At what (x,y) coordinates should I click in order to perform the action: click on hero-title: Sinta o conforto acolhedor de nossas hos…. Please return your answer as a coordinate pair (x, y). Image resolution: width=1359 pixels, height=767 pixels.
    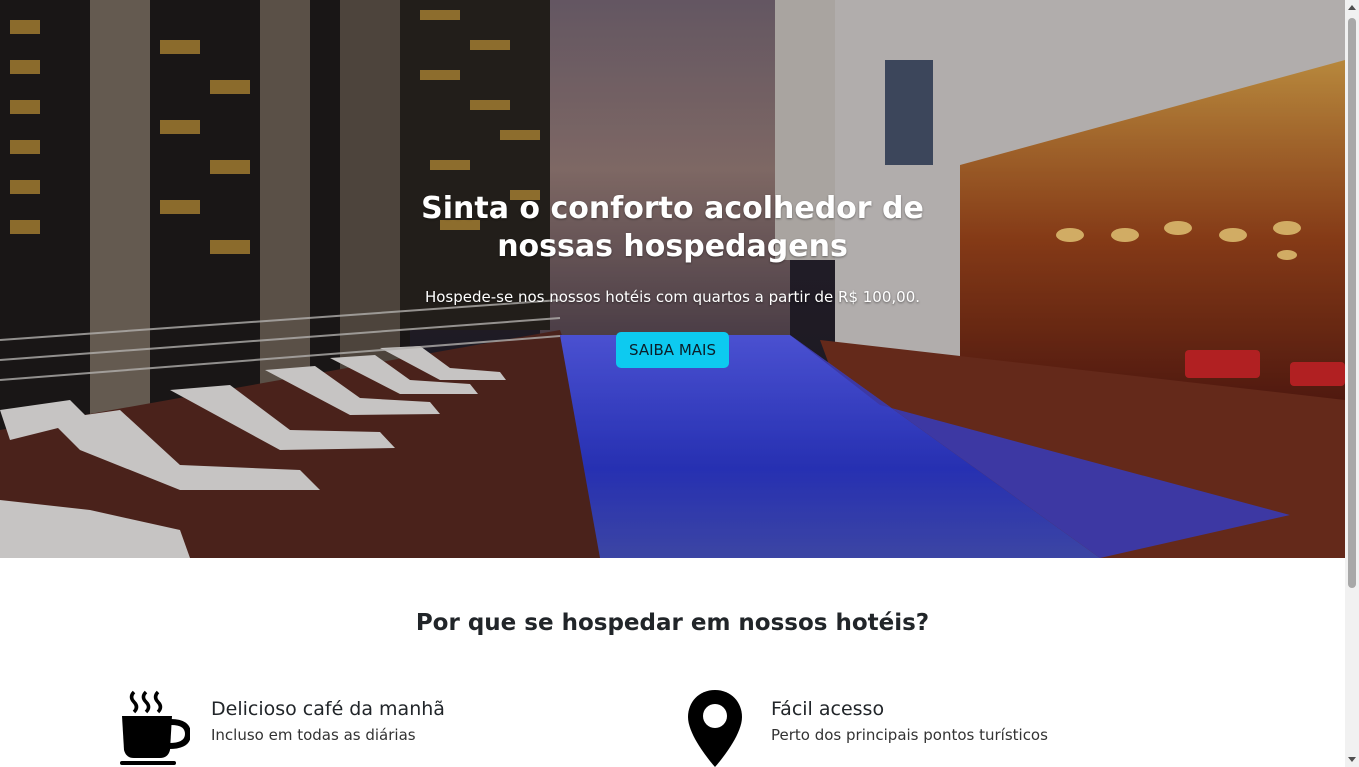
    Looking at the image, I should click on (672, 227).